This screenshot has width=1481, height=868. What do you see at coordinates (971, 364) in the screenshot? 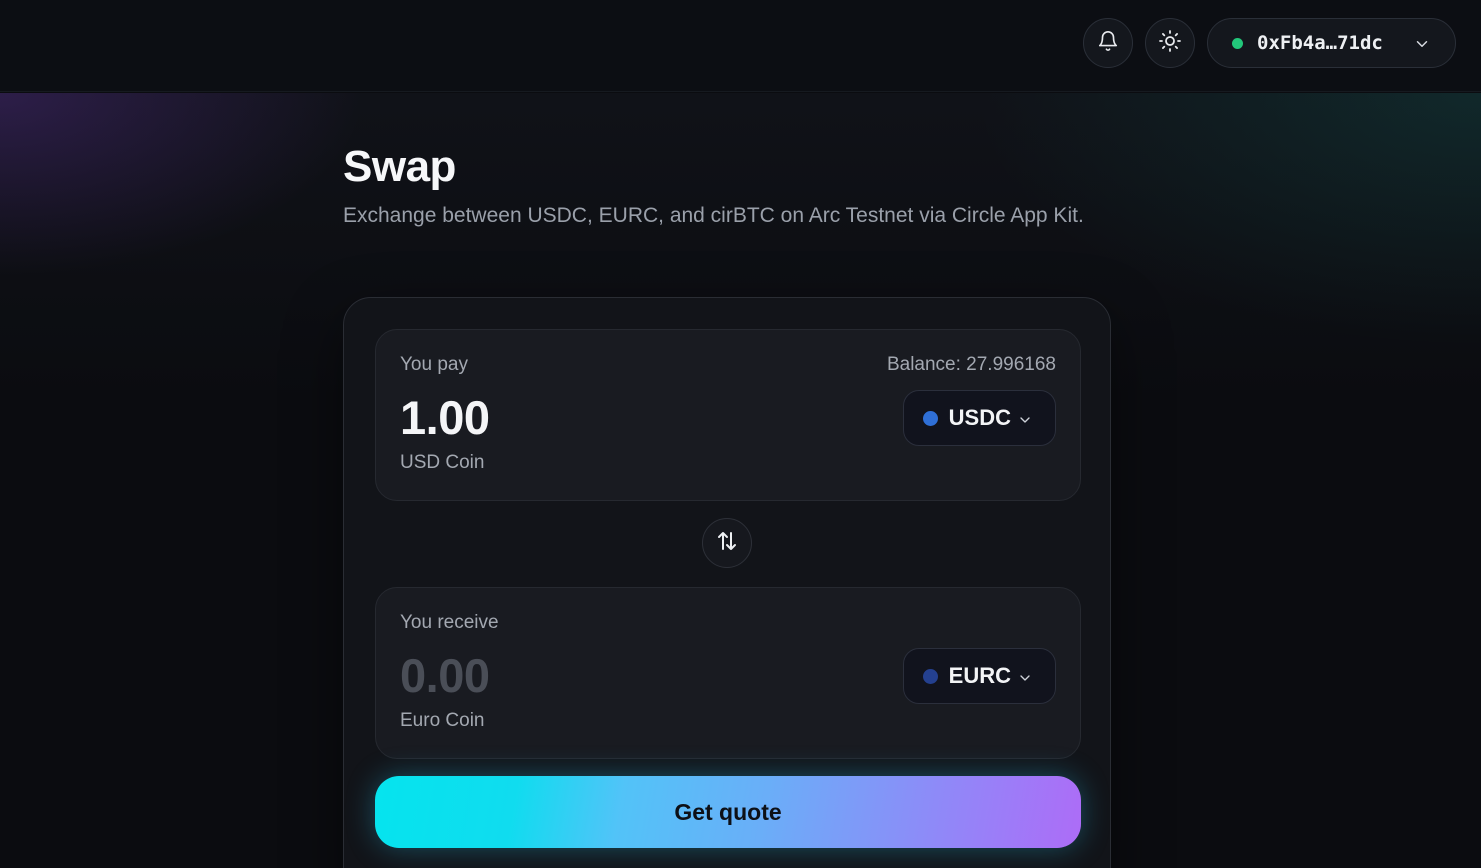
I see `pay-balance: Balance: 27.996168` at bounding box center [971, 364].